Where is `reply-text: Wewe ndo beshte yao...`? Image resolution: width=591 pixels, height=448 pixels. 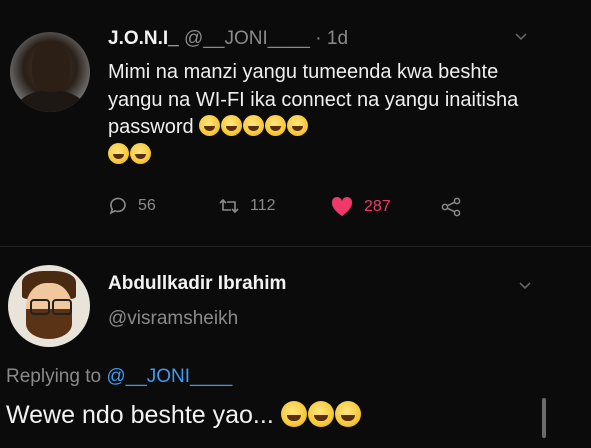
reply-text: Wewe ndo beshte yao... is located at coordinates (184, 415).